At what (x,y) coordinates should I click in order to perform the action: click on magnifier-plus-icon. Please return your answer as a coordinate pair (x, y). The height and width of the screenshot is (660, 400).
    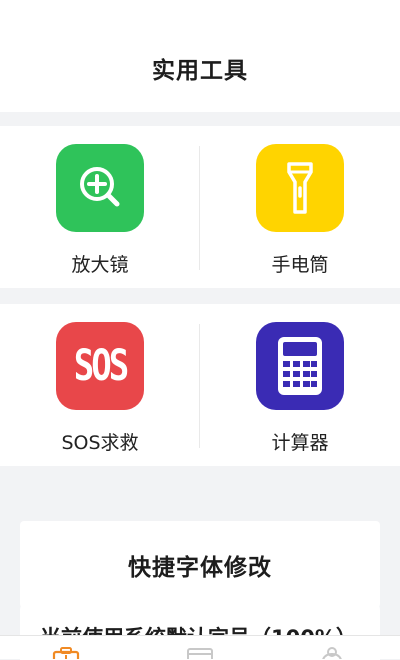
    Looking at the image, I should click on (100, 187).